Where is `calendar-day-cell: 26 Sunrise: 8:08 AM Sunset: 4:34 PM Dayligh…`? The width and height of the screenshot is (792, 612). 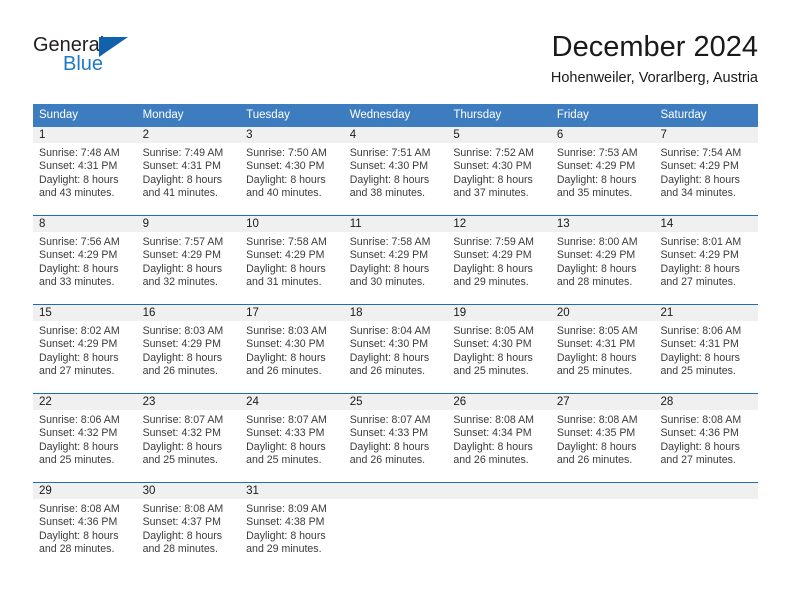
calendar-day-cell: 26 Sunrise: 8:08 AM Sunset: 4:34 PM Dayligh… is located at coordinates (499, 438).